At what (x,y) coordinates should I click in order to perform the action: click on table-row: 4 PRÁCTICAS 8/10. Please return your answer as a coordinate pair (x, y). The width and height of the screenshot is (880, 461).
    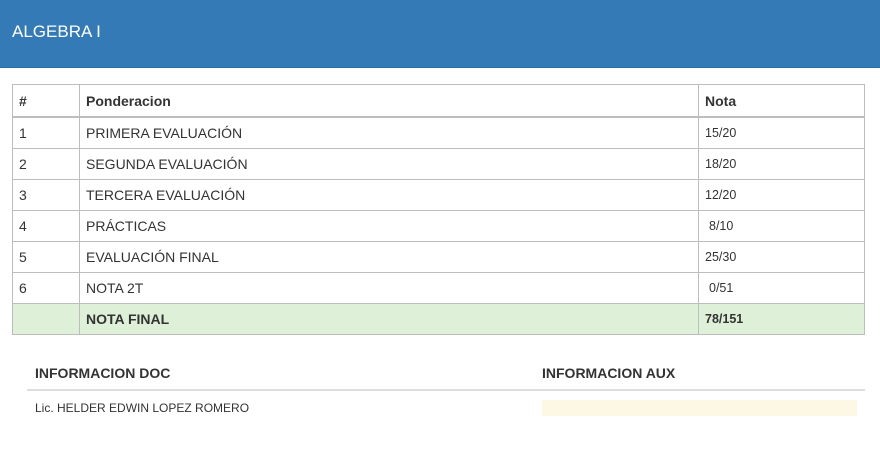
    Looking at the image, I should click on (438, 226).